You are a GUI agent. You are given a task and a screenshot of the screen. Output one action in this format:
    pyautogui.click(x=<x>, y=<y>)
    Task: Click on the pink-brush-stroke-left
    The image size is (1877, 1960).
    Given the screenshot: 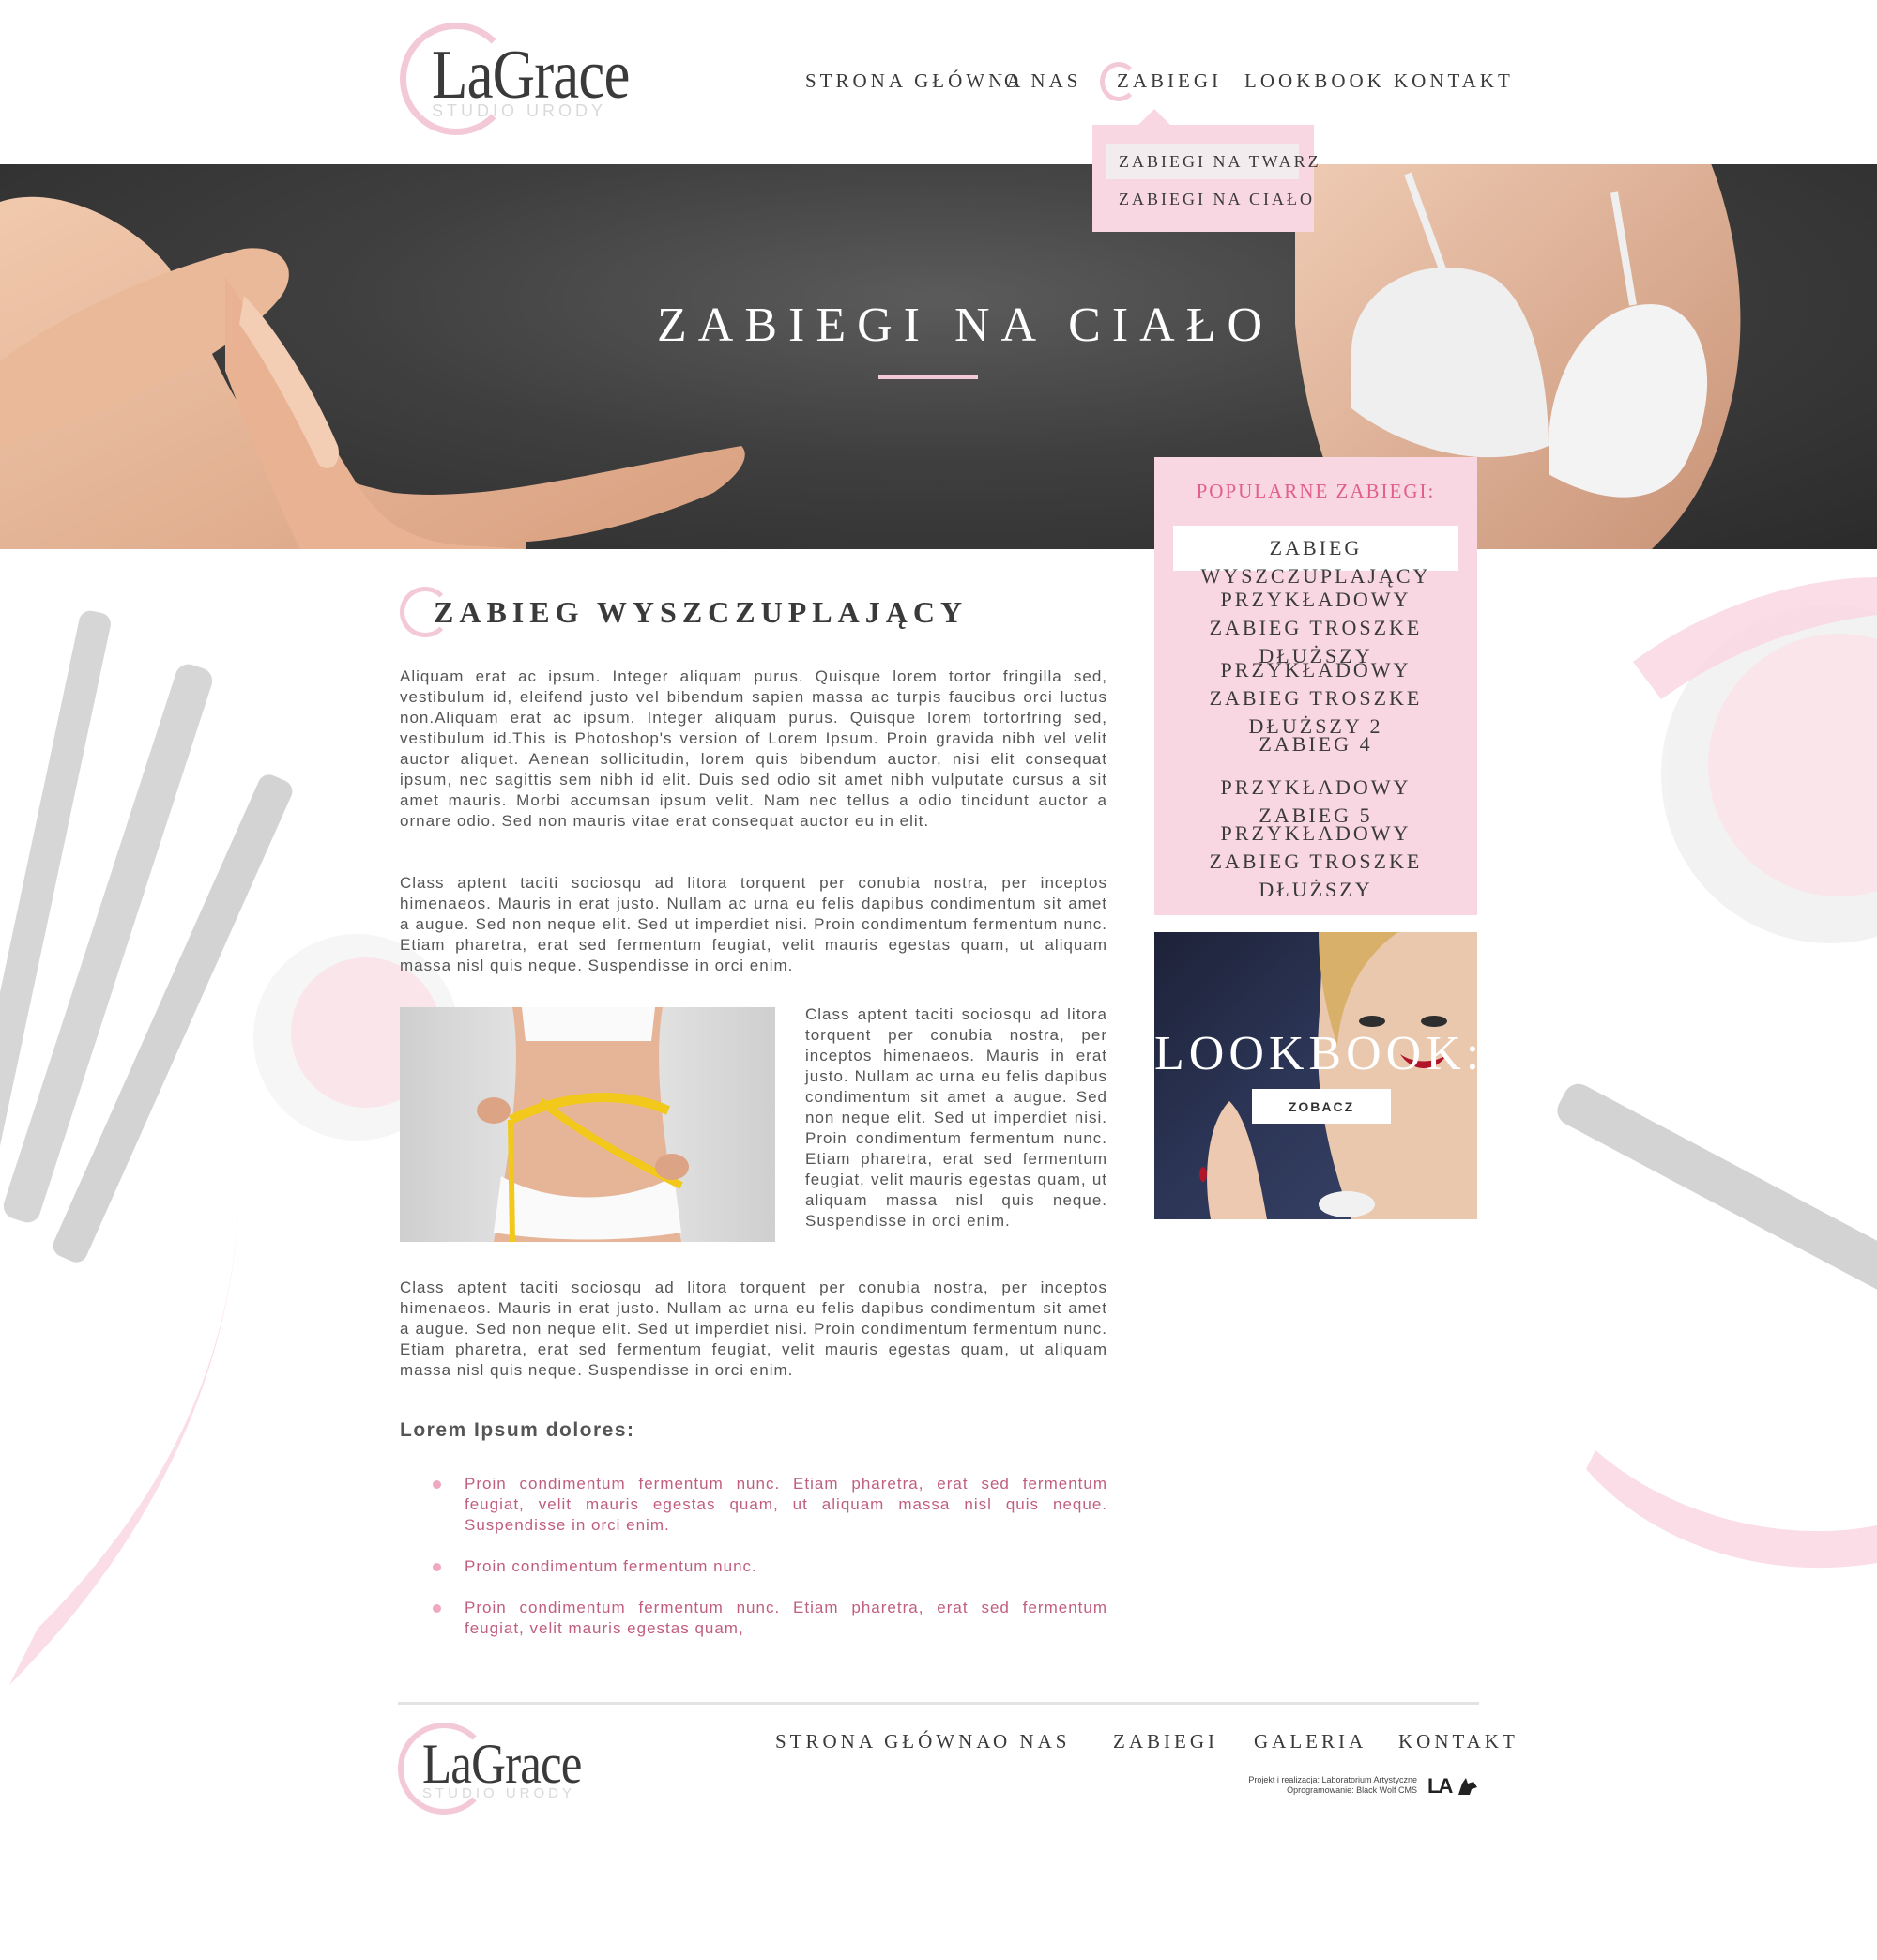 What is the action you would take?
    pyautogui.click(x=124, y=1436)
    